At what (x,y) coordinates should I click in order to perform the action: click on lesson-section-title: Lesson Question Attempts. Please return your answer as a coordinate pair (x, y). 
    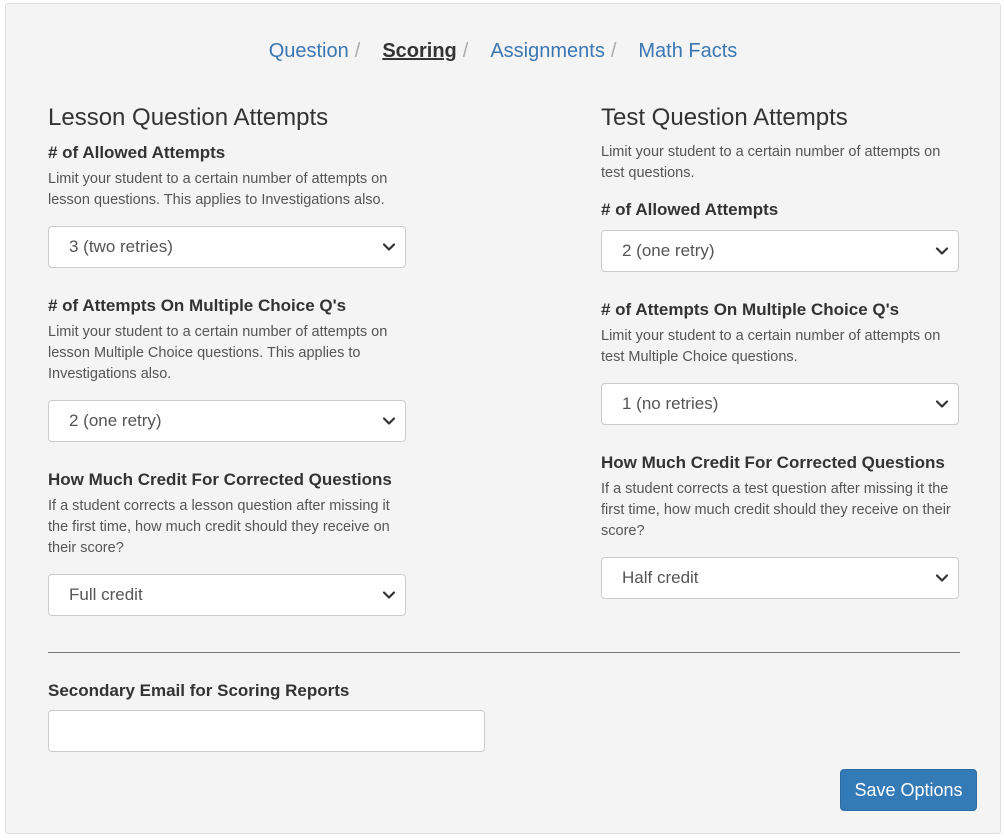
    Looking at the image, I should click on (188, 117).